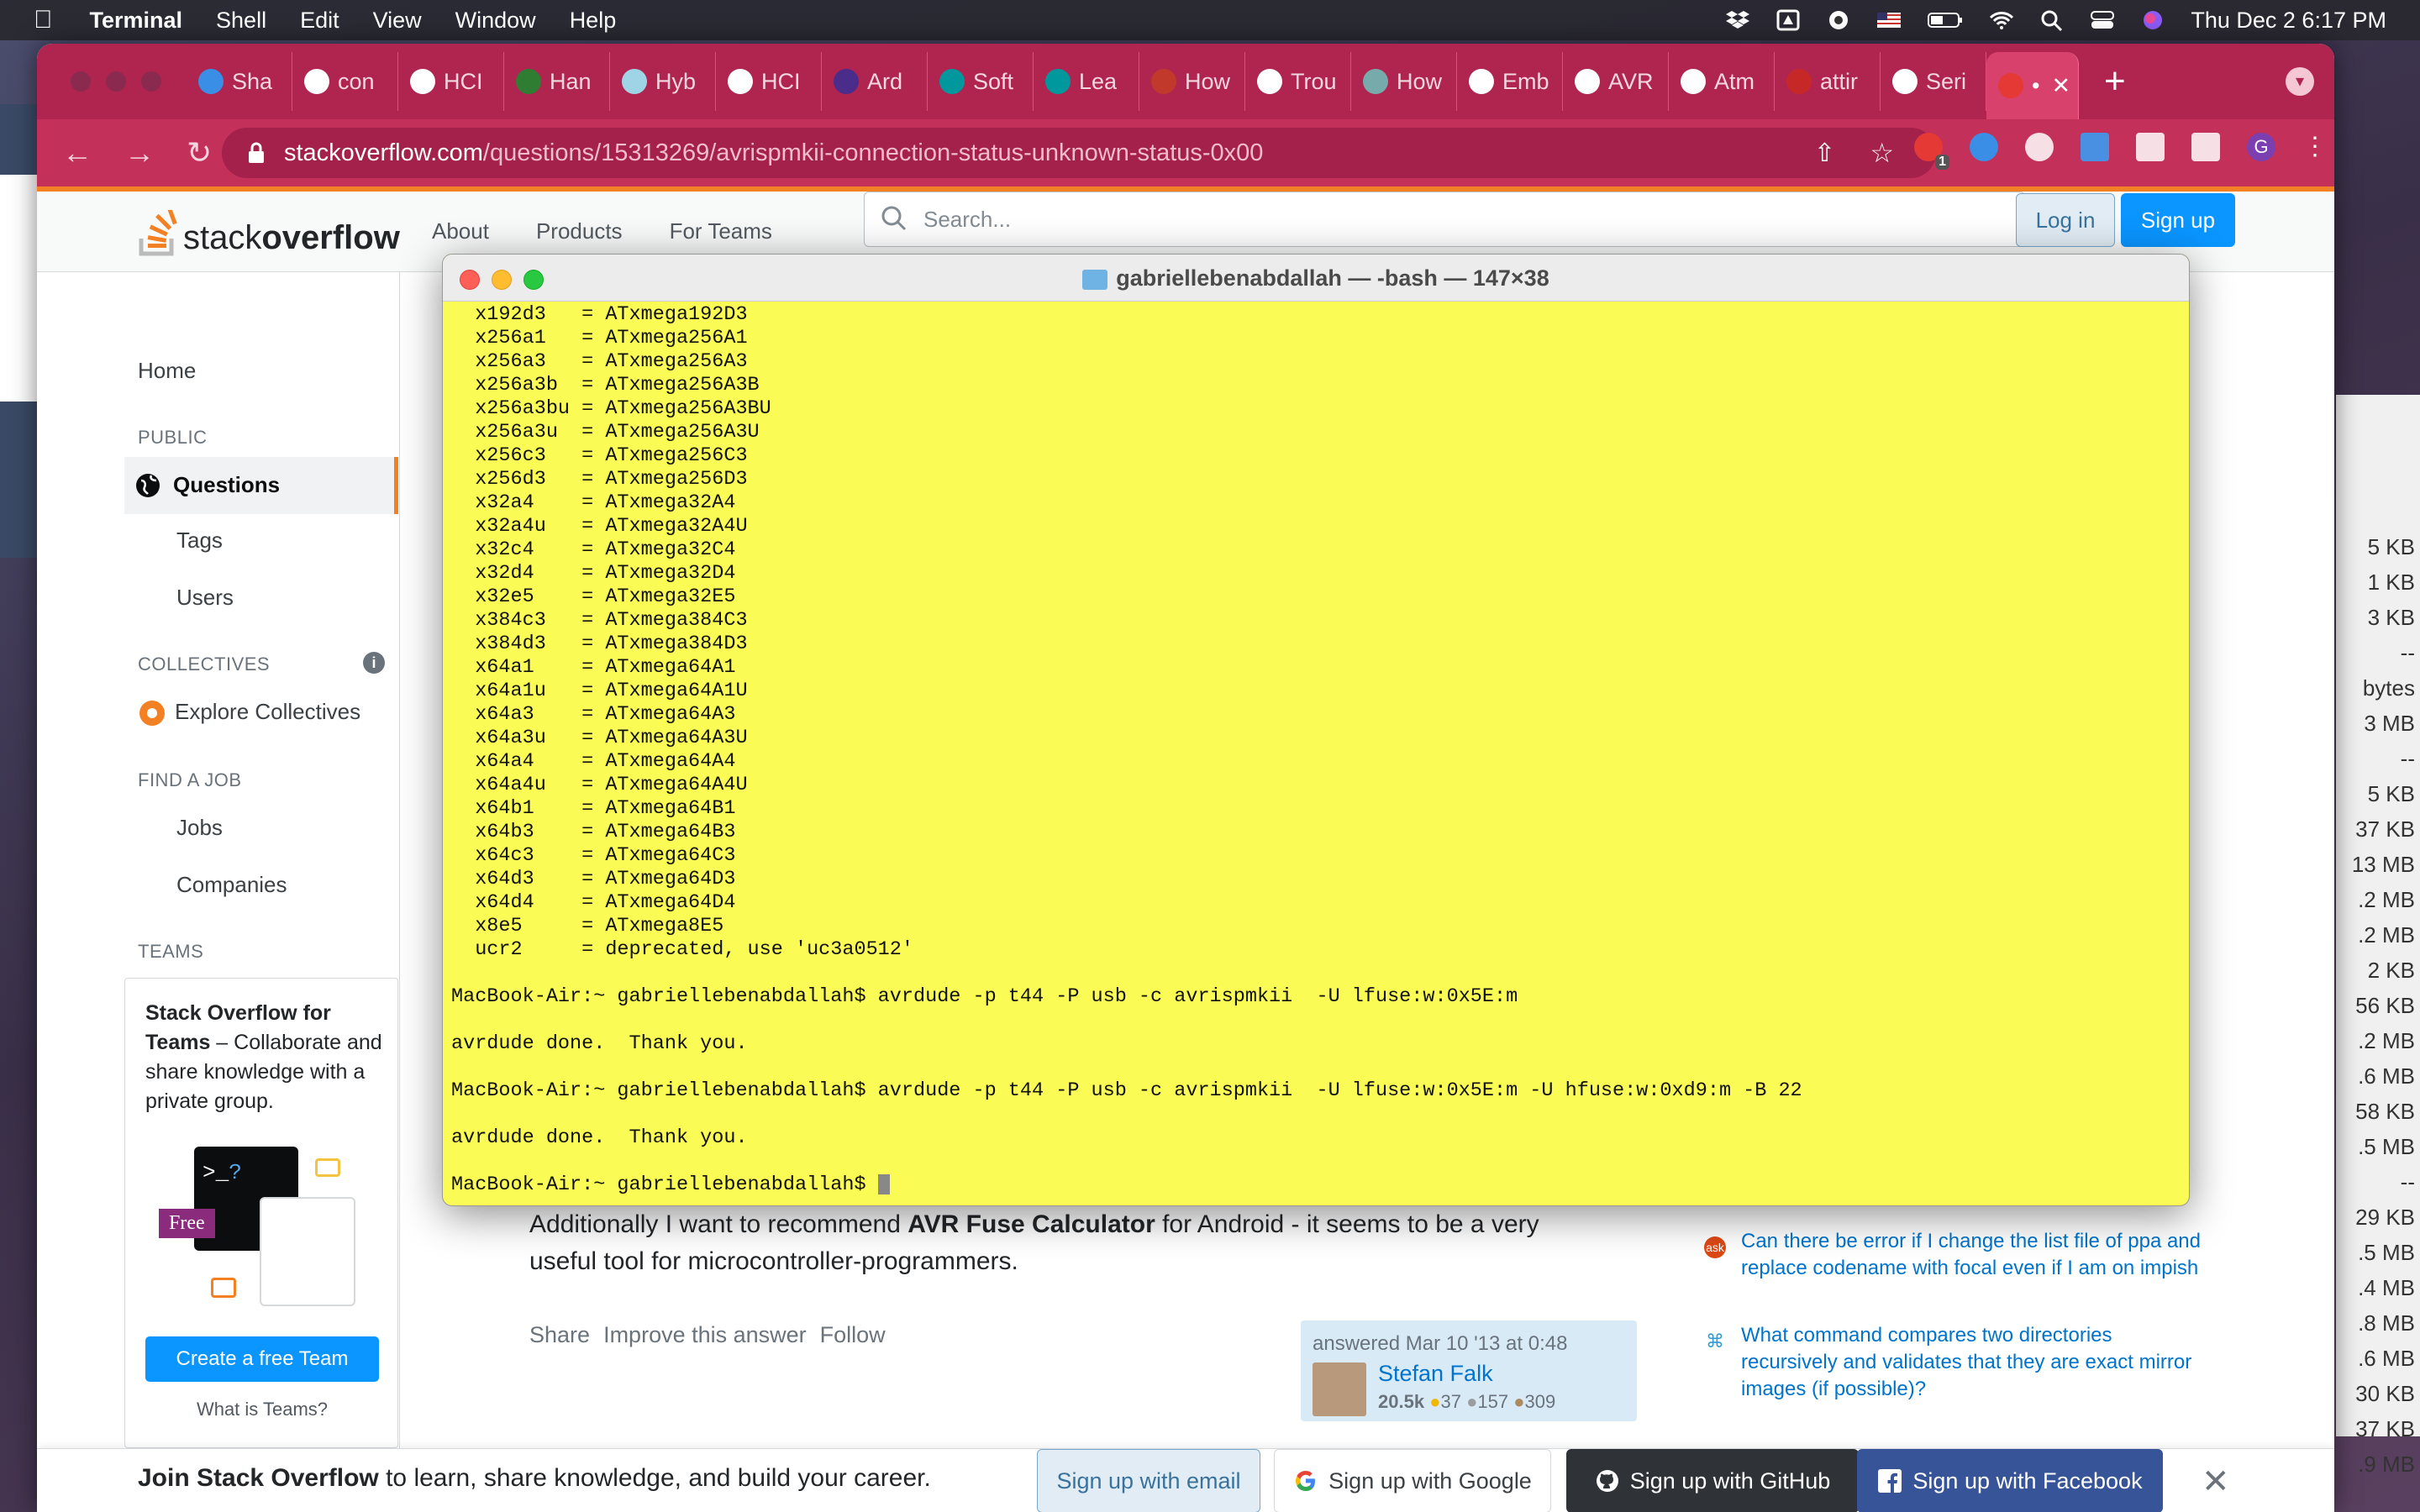  I want to click on browser-tab: Hyb, so click(663, 81).